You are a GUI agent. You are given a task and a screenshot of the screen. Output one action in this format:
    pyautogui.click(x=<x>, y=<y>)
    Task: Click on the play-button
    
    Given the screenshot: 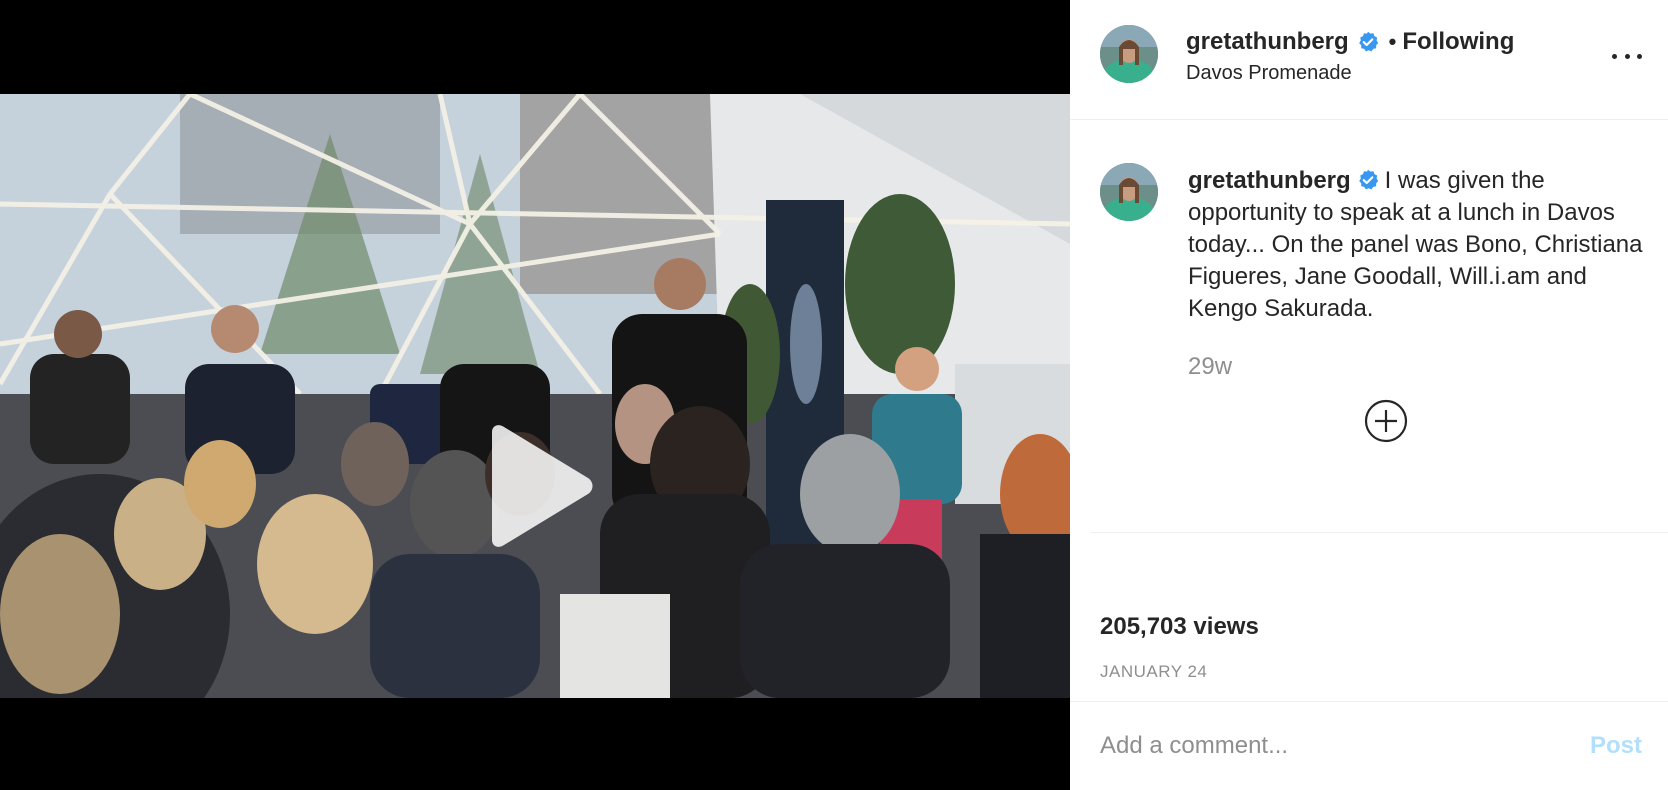 What is the action you would take?
    pyautogui.click(x=537, y=486)
    